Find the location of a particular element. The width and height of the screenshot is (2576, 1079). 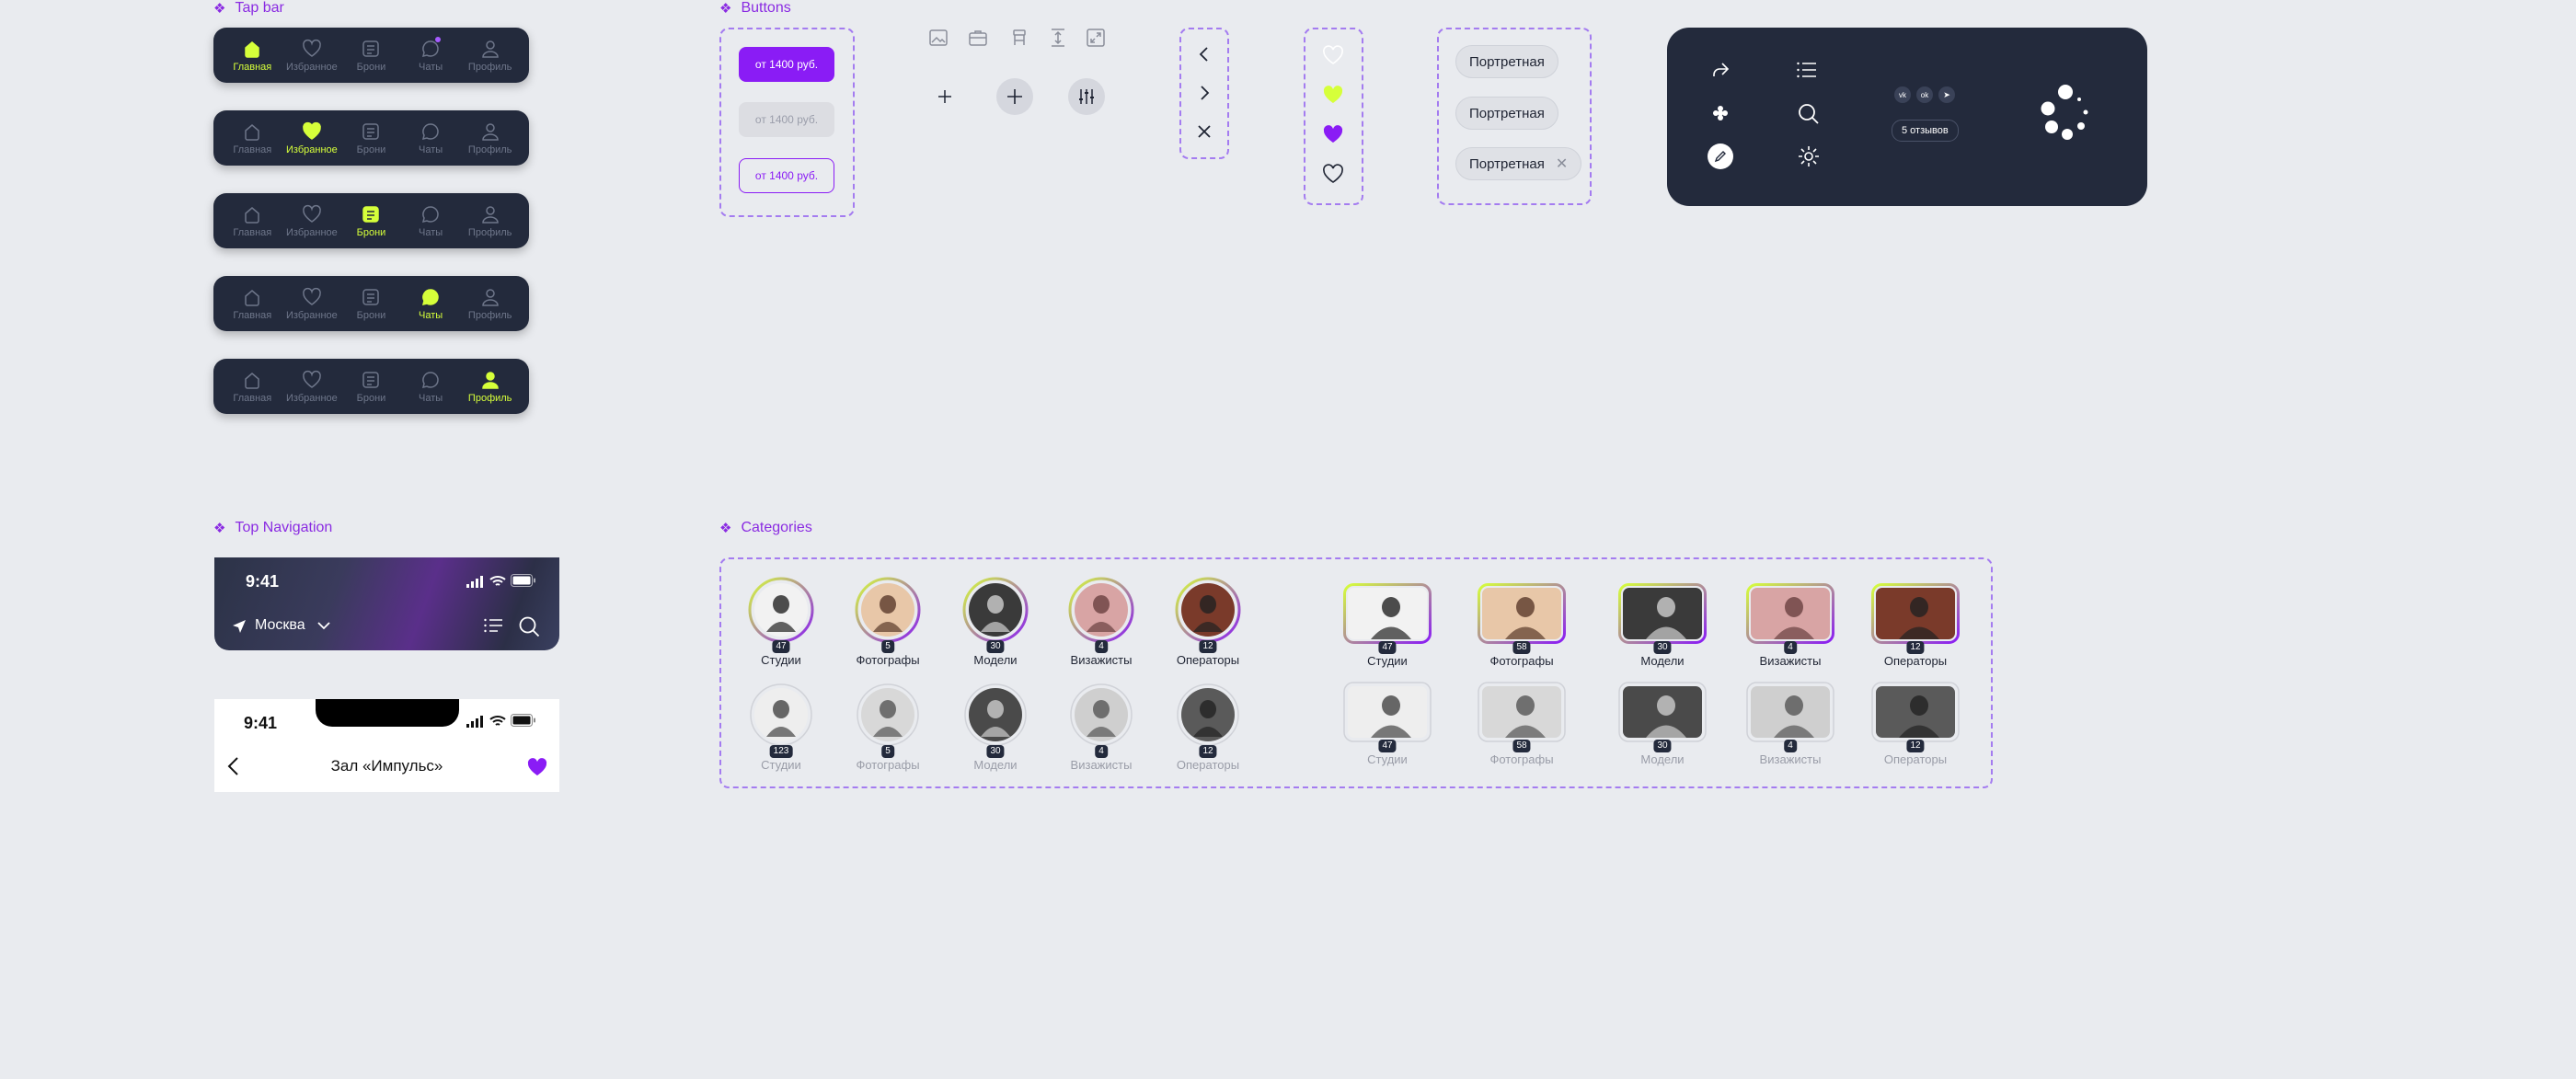

reviews-badge: 5 отзывов is located at coordinates (1925, 131).